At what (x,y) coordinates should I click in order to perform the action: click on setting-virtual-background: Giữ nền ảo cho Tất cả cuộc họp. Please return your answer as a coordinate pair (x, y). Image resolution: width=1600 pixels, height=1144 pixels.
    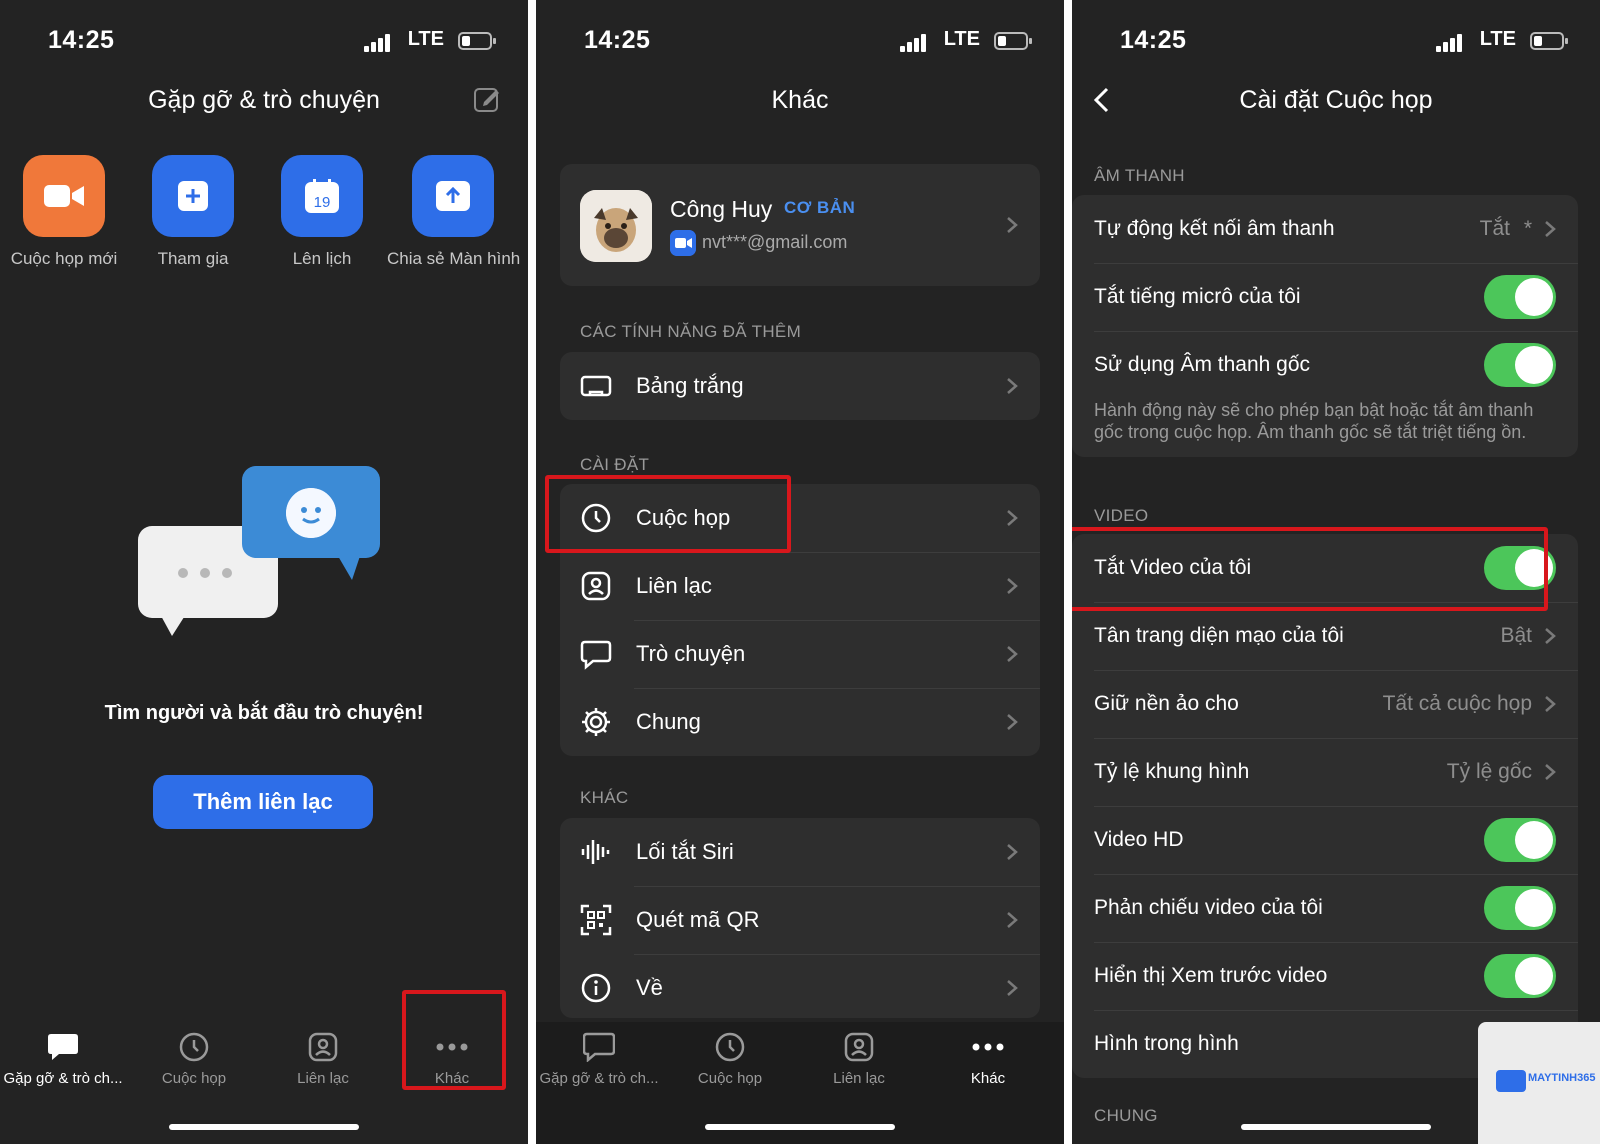
    Looking at the image, I should click on (1325, 704).